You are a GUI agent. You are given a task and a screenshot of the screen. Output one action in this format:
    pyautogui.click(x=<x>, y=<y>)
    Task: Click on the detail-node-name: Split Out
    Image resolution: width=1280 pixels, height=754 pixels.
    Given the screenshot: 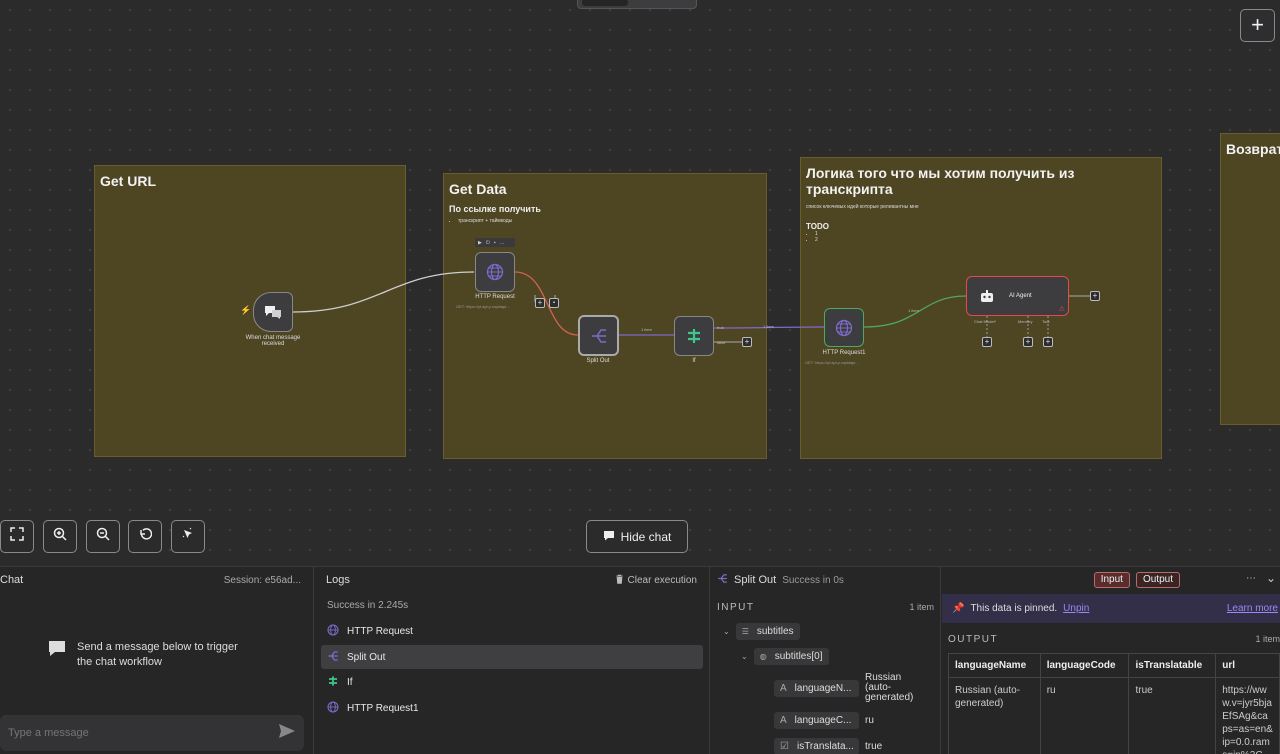 What is the action you would take?
    pyautogui.click(x=755, y=580)
    